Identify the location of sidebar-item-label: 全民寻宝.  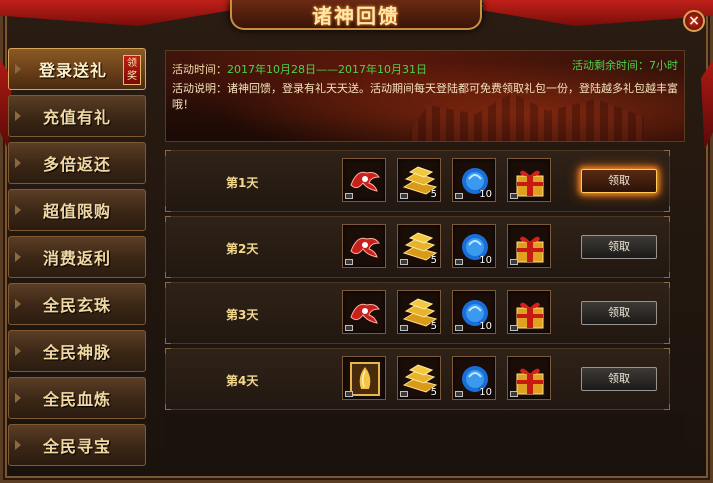
(76, 446).